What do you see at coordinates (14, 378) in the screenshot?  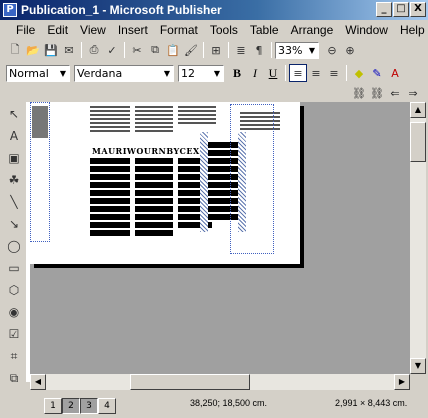 I see `design-gallery-icon: ⧉` at bounding box center [14, 378].